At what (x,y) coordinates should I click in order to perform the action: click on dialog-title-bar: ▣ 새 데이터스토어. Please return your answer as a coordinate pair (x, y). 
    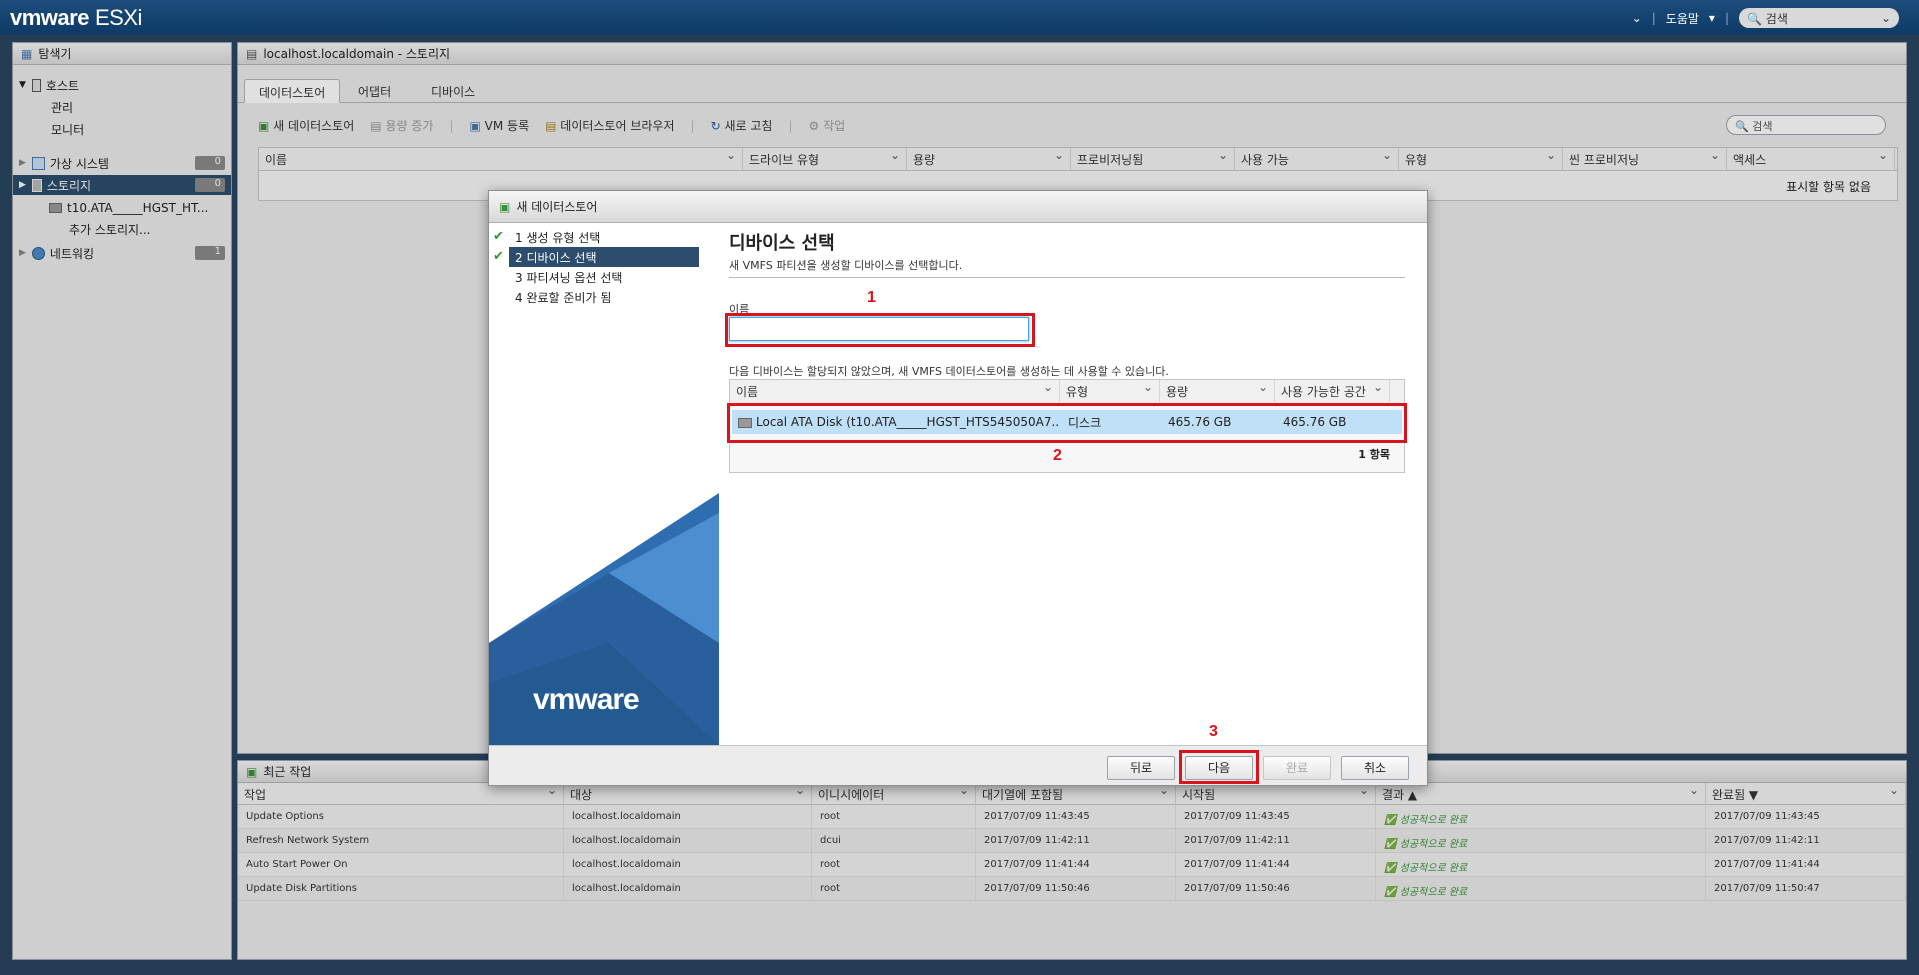
    Looking at the image, I should click on (958, 207).